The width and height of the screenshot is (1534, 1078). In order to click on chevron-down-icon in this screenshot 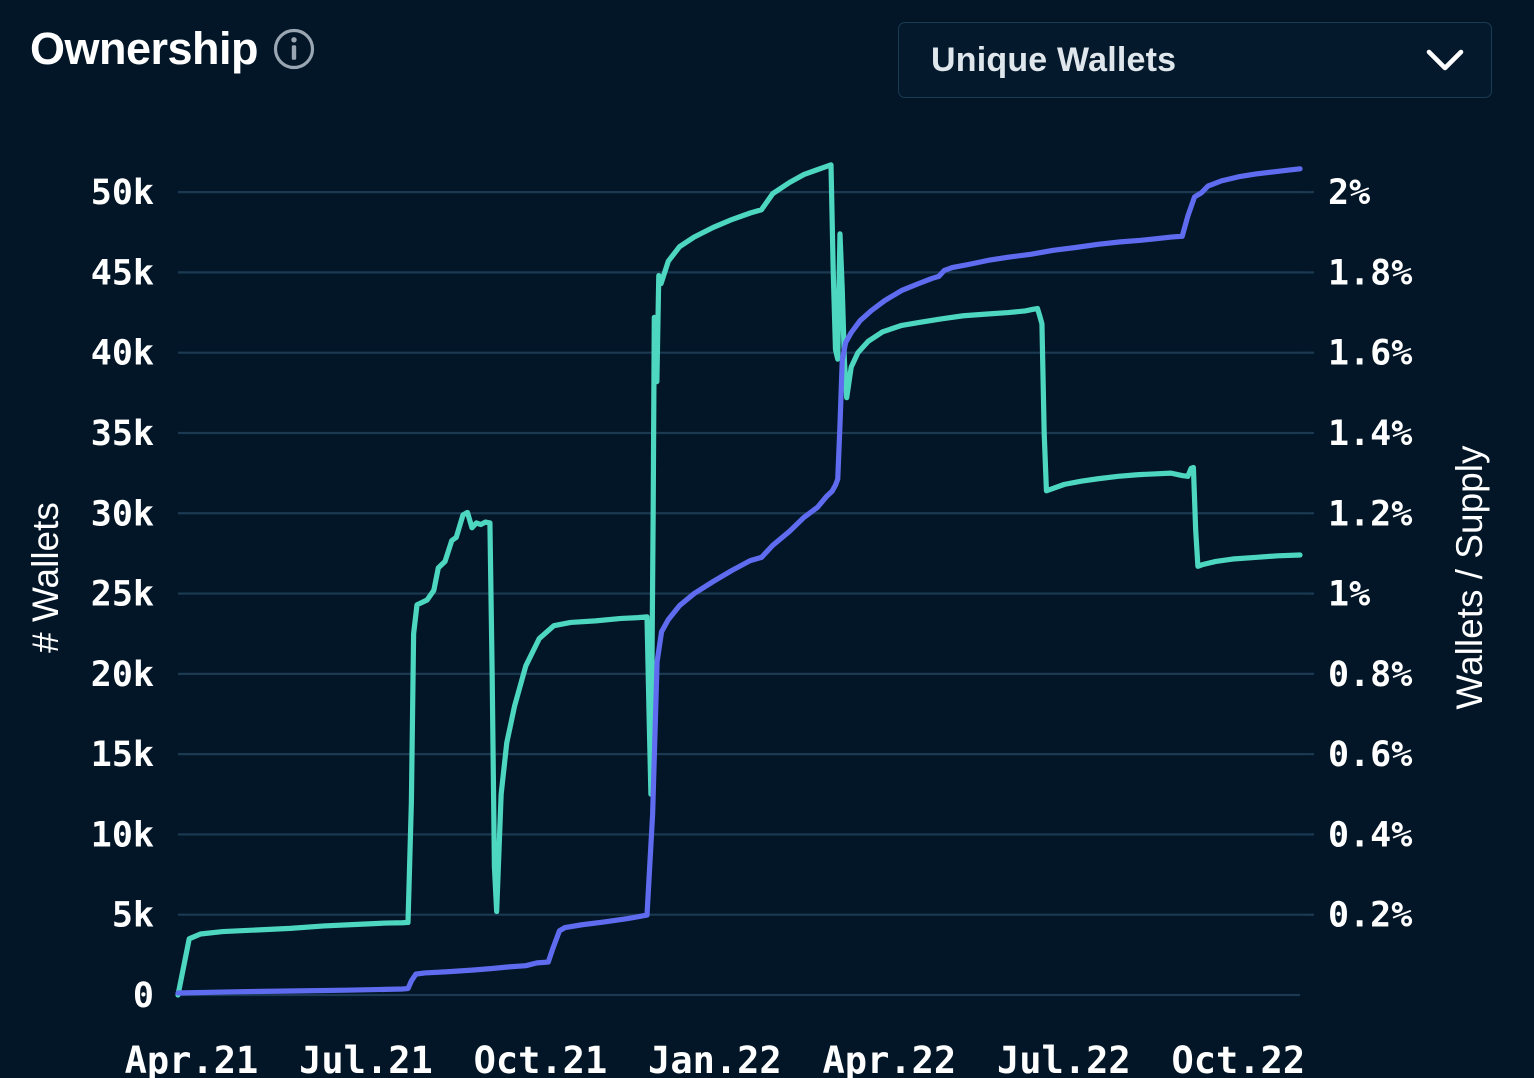, I will do `click(1445, 60)`.